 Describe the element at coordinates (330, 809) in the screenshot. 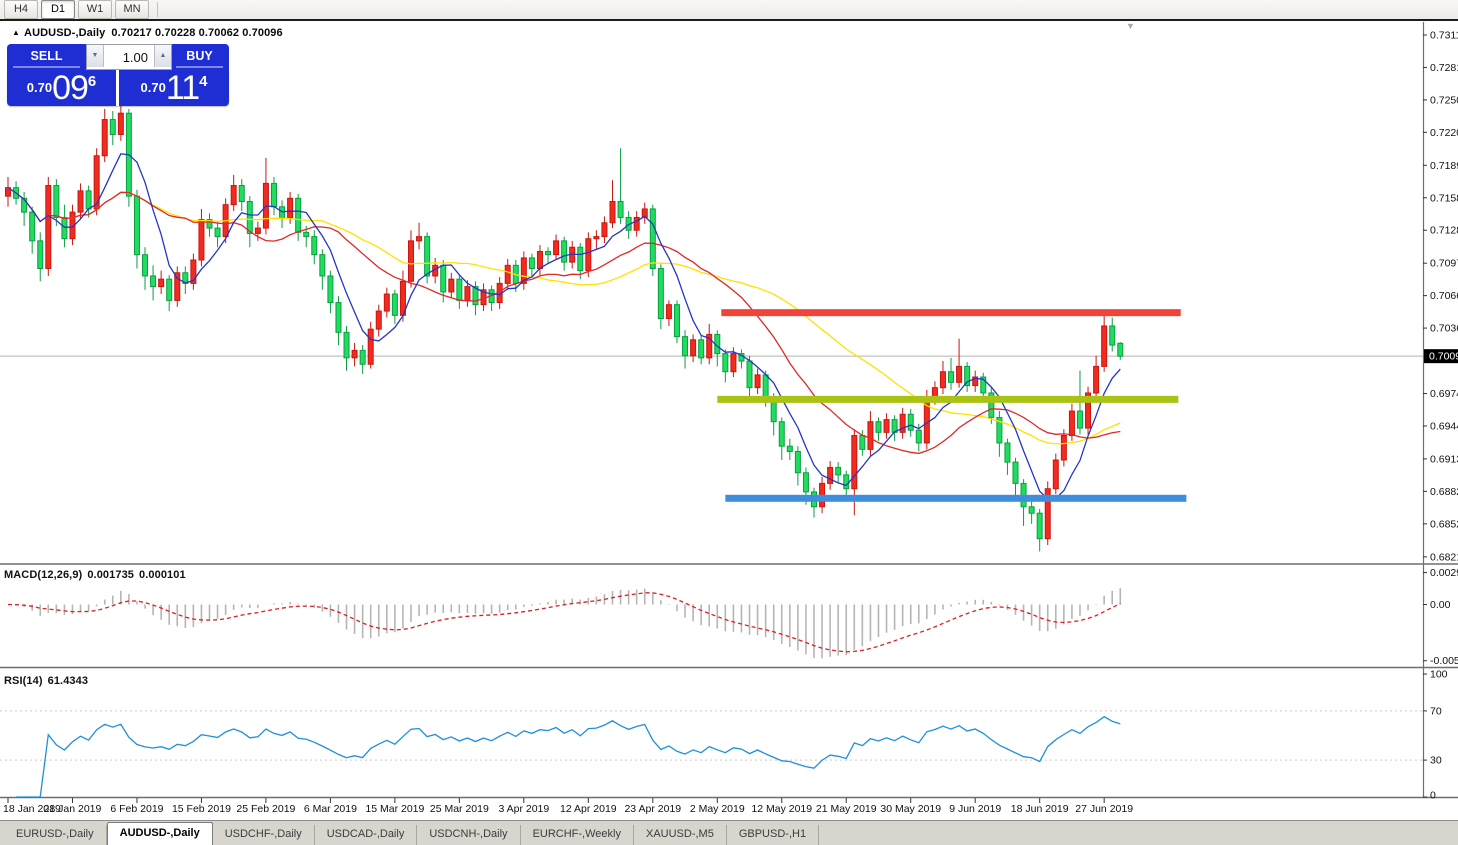

I see `date-tick-label: 6 Mar 2019` at that location.